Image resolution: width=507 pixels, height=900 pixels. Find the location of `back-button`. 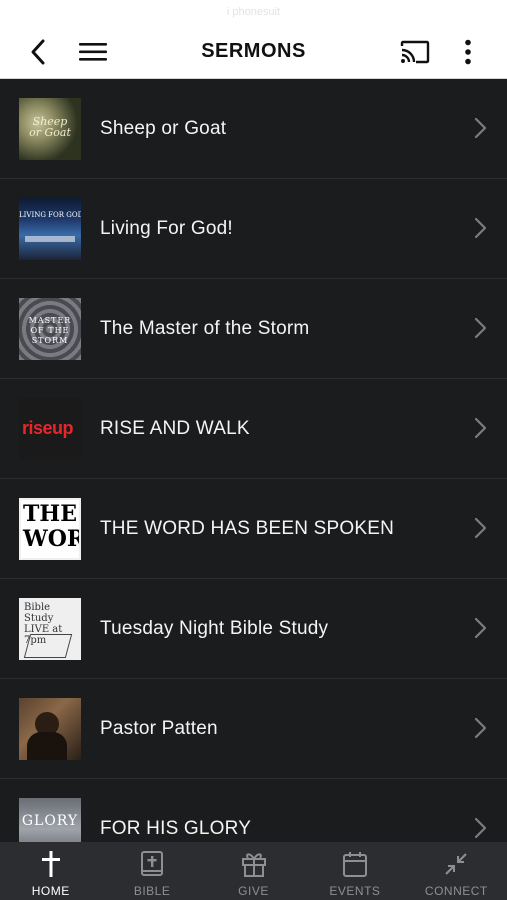

back-button is located at coordinates (38, 52).